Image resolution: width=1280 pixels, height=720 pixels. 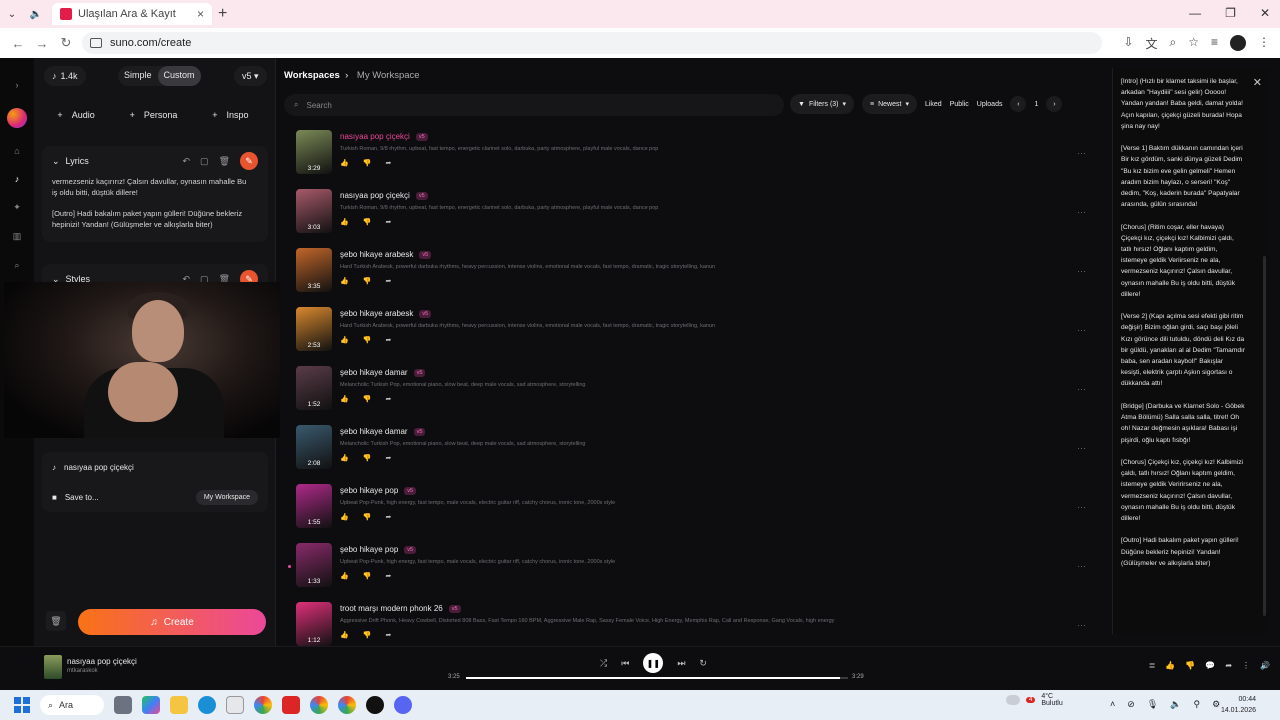 I want to click on sound-icon: 🔈, so click(x=1175, y=704).